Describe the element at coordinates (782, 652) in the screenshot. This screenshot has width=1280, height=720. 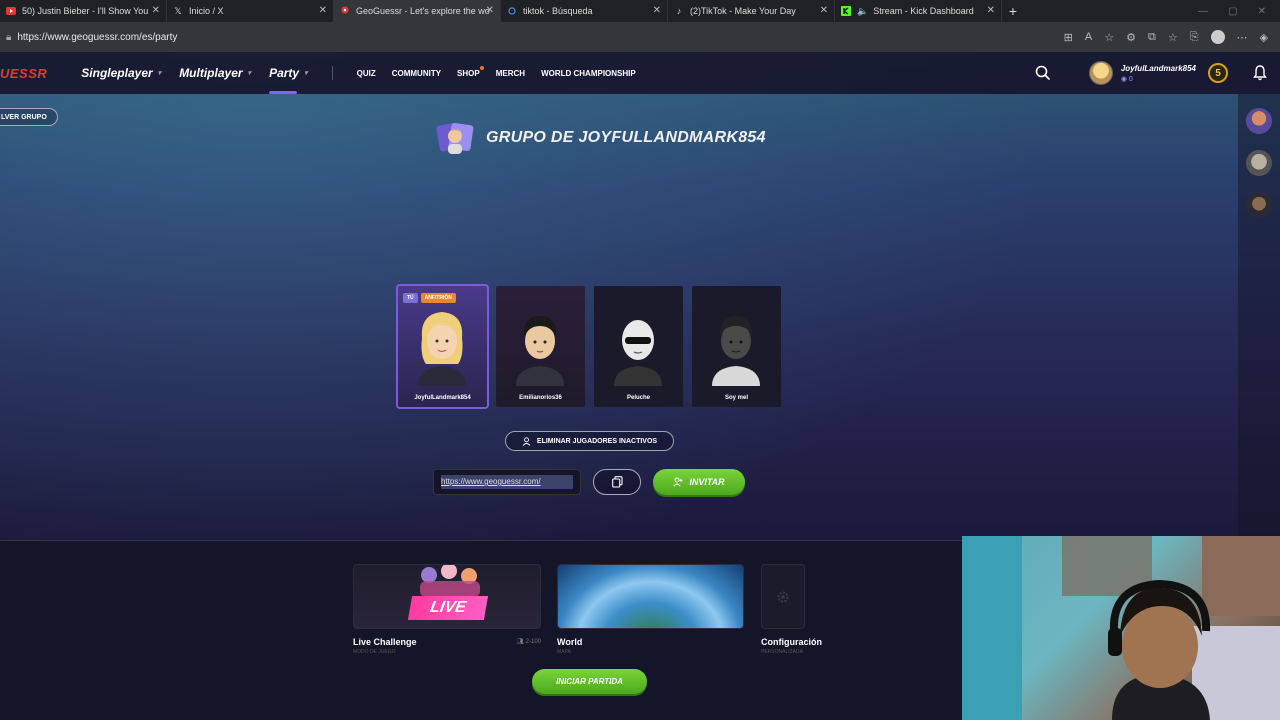
I see `mode-subtitle: PERSONALIZADA` at that location.